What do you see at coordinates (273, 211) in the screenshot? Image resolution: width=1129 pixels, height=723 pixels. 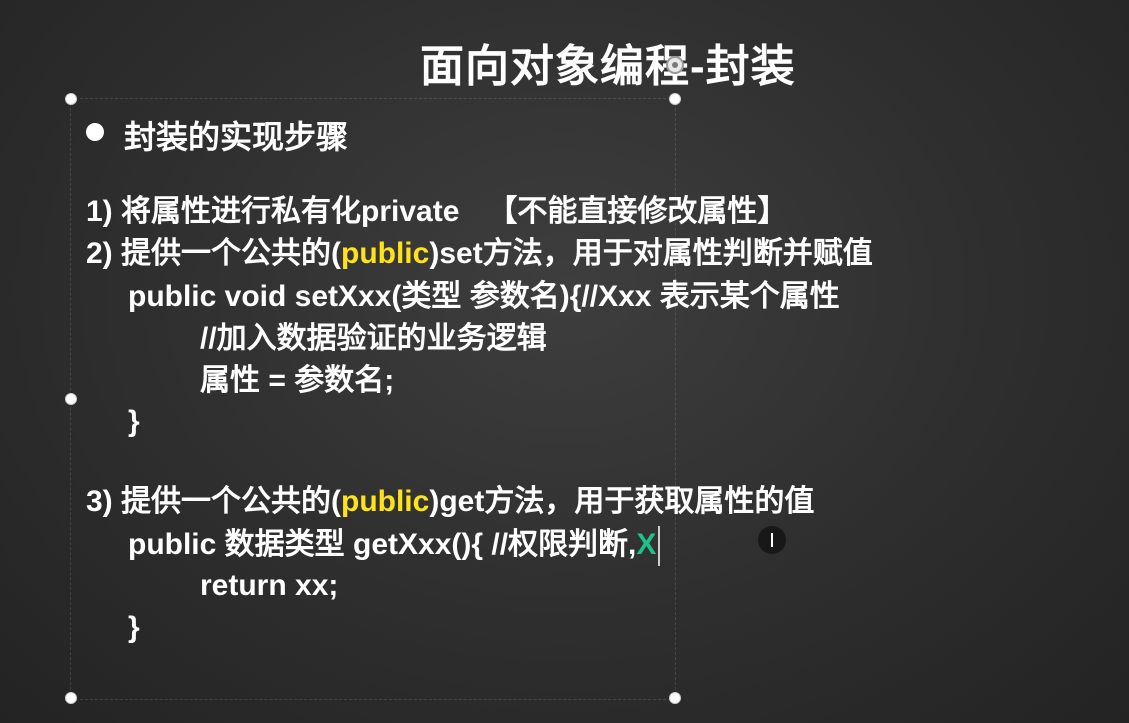 I see `step1-text: 1) 将属性进行私有化private` at bounding box center [273, 211].